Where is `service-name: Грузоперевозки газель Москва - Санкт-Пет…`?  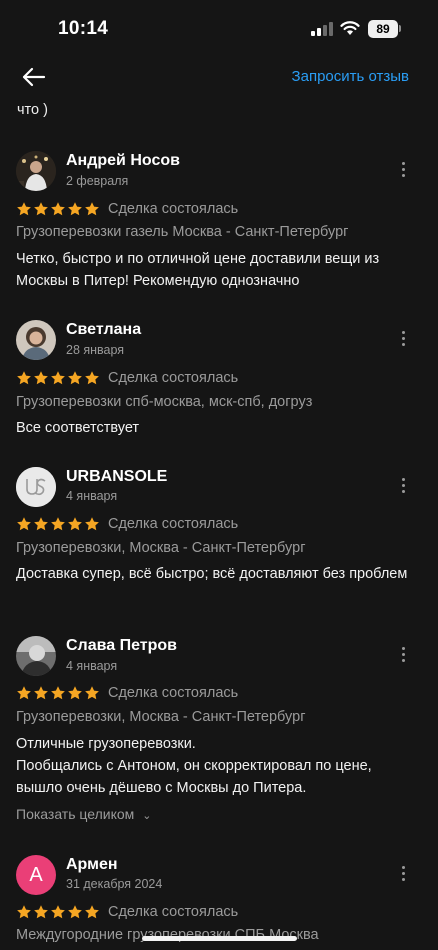 service-name: Грузоперевозки газель Москва - Санкт-Пет… is located at coordinates (182, 232).